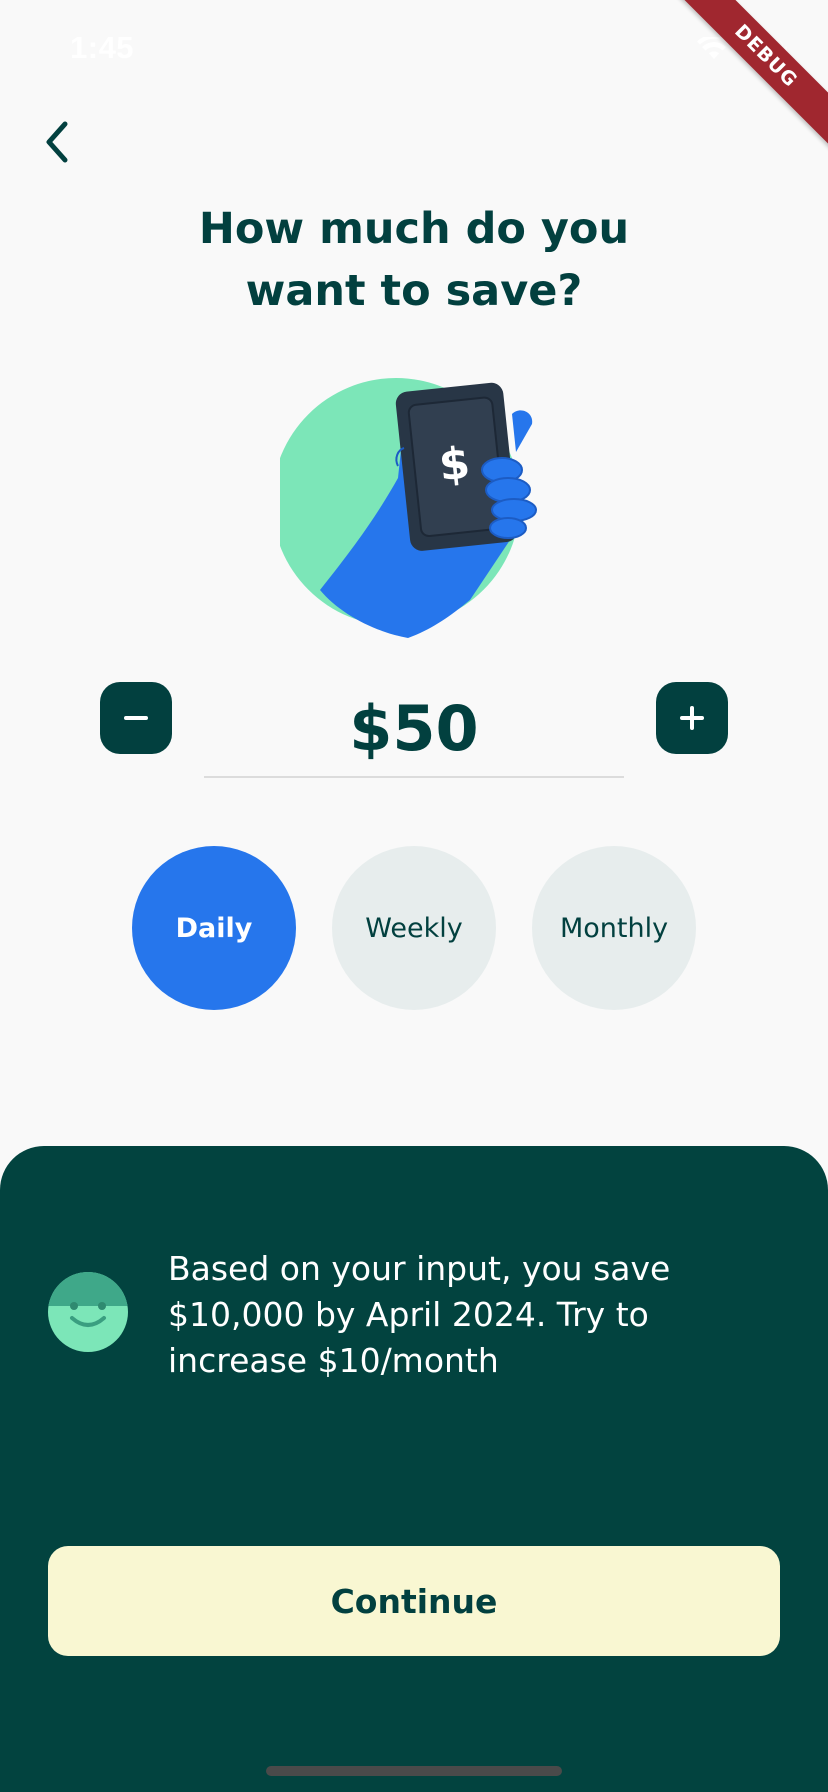 The height and width of the screenshot is (1792, 828). What do you see at coordinates (102, 47) in the screenshot?
I see `status-time: 1:45` at bounding box center [102, 47].